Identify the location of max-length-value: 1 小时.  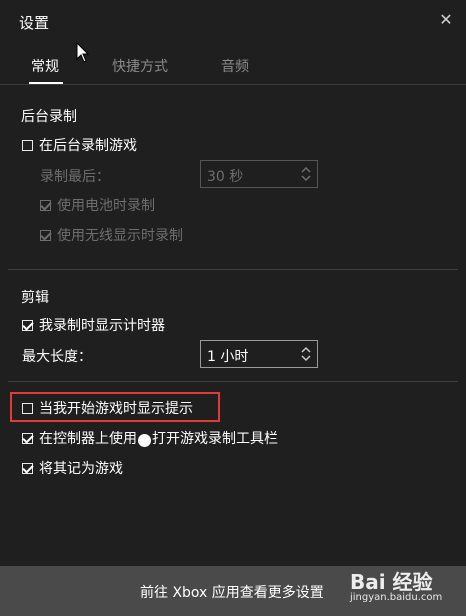
(228, 357).